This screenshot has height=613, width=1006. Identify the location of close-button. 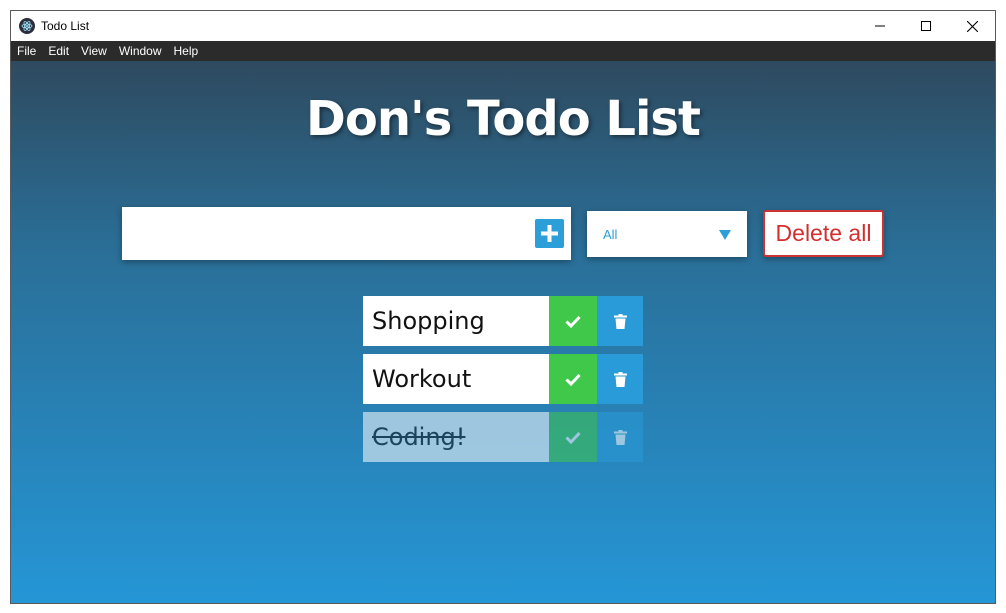
(972, 26).